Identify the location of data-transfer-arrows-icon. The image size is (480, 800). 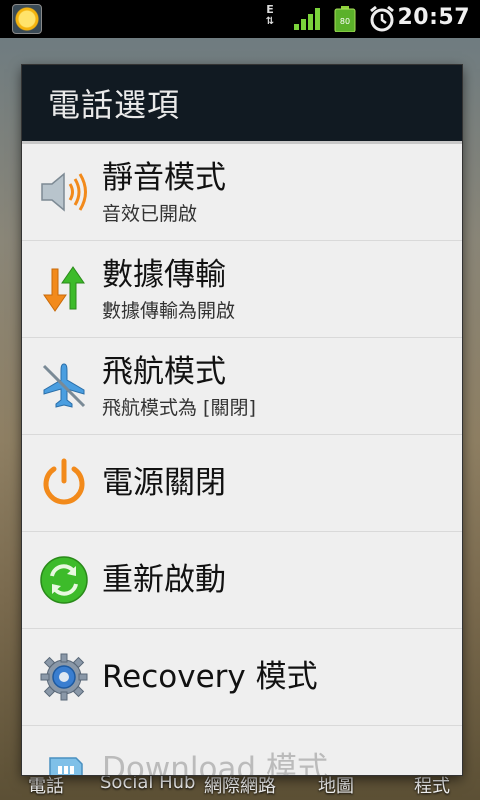
(64, 289).